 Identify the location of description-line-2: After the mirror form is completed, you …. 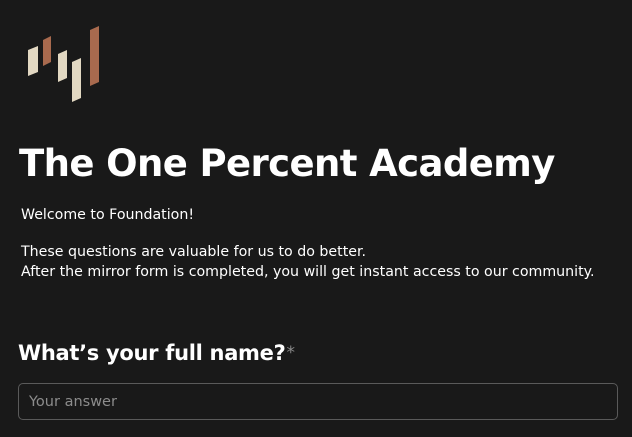
(308, 272).